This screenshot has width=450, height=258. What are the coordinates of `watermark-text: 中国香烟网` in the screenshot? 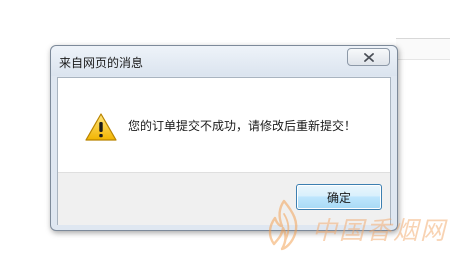 It's located at (380, 230).